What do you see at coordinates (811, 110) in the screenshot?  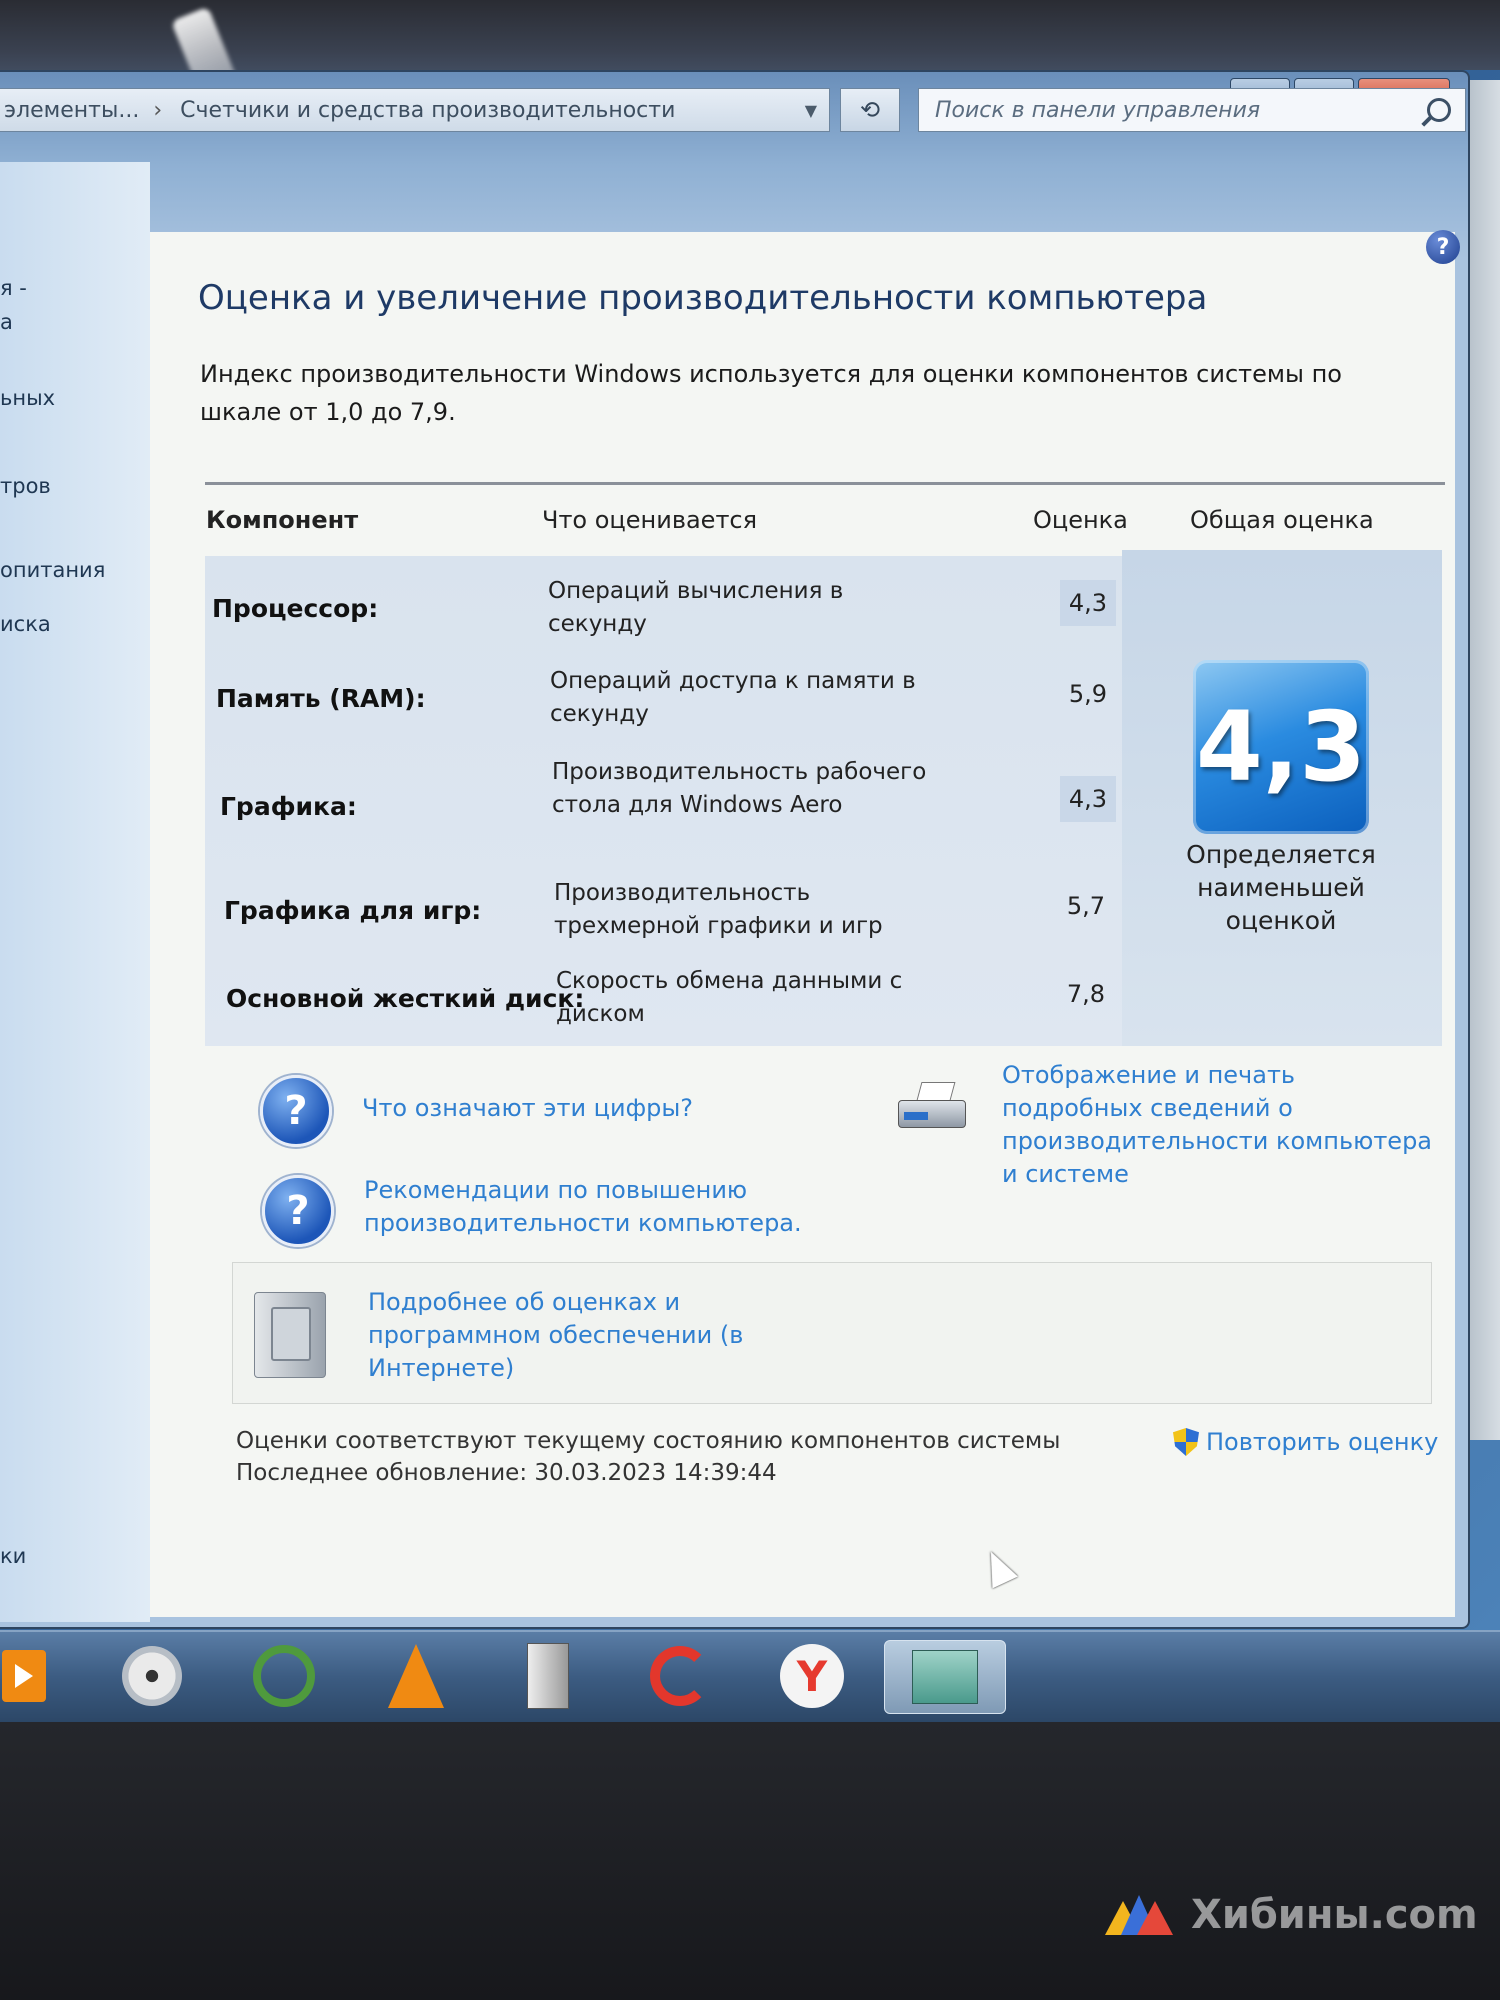 I see `chevron-down-icon: ▼` at bounding box center [811, 110].